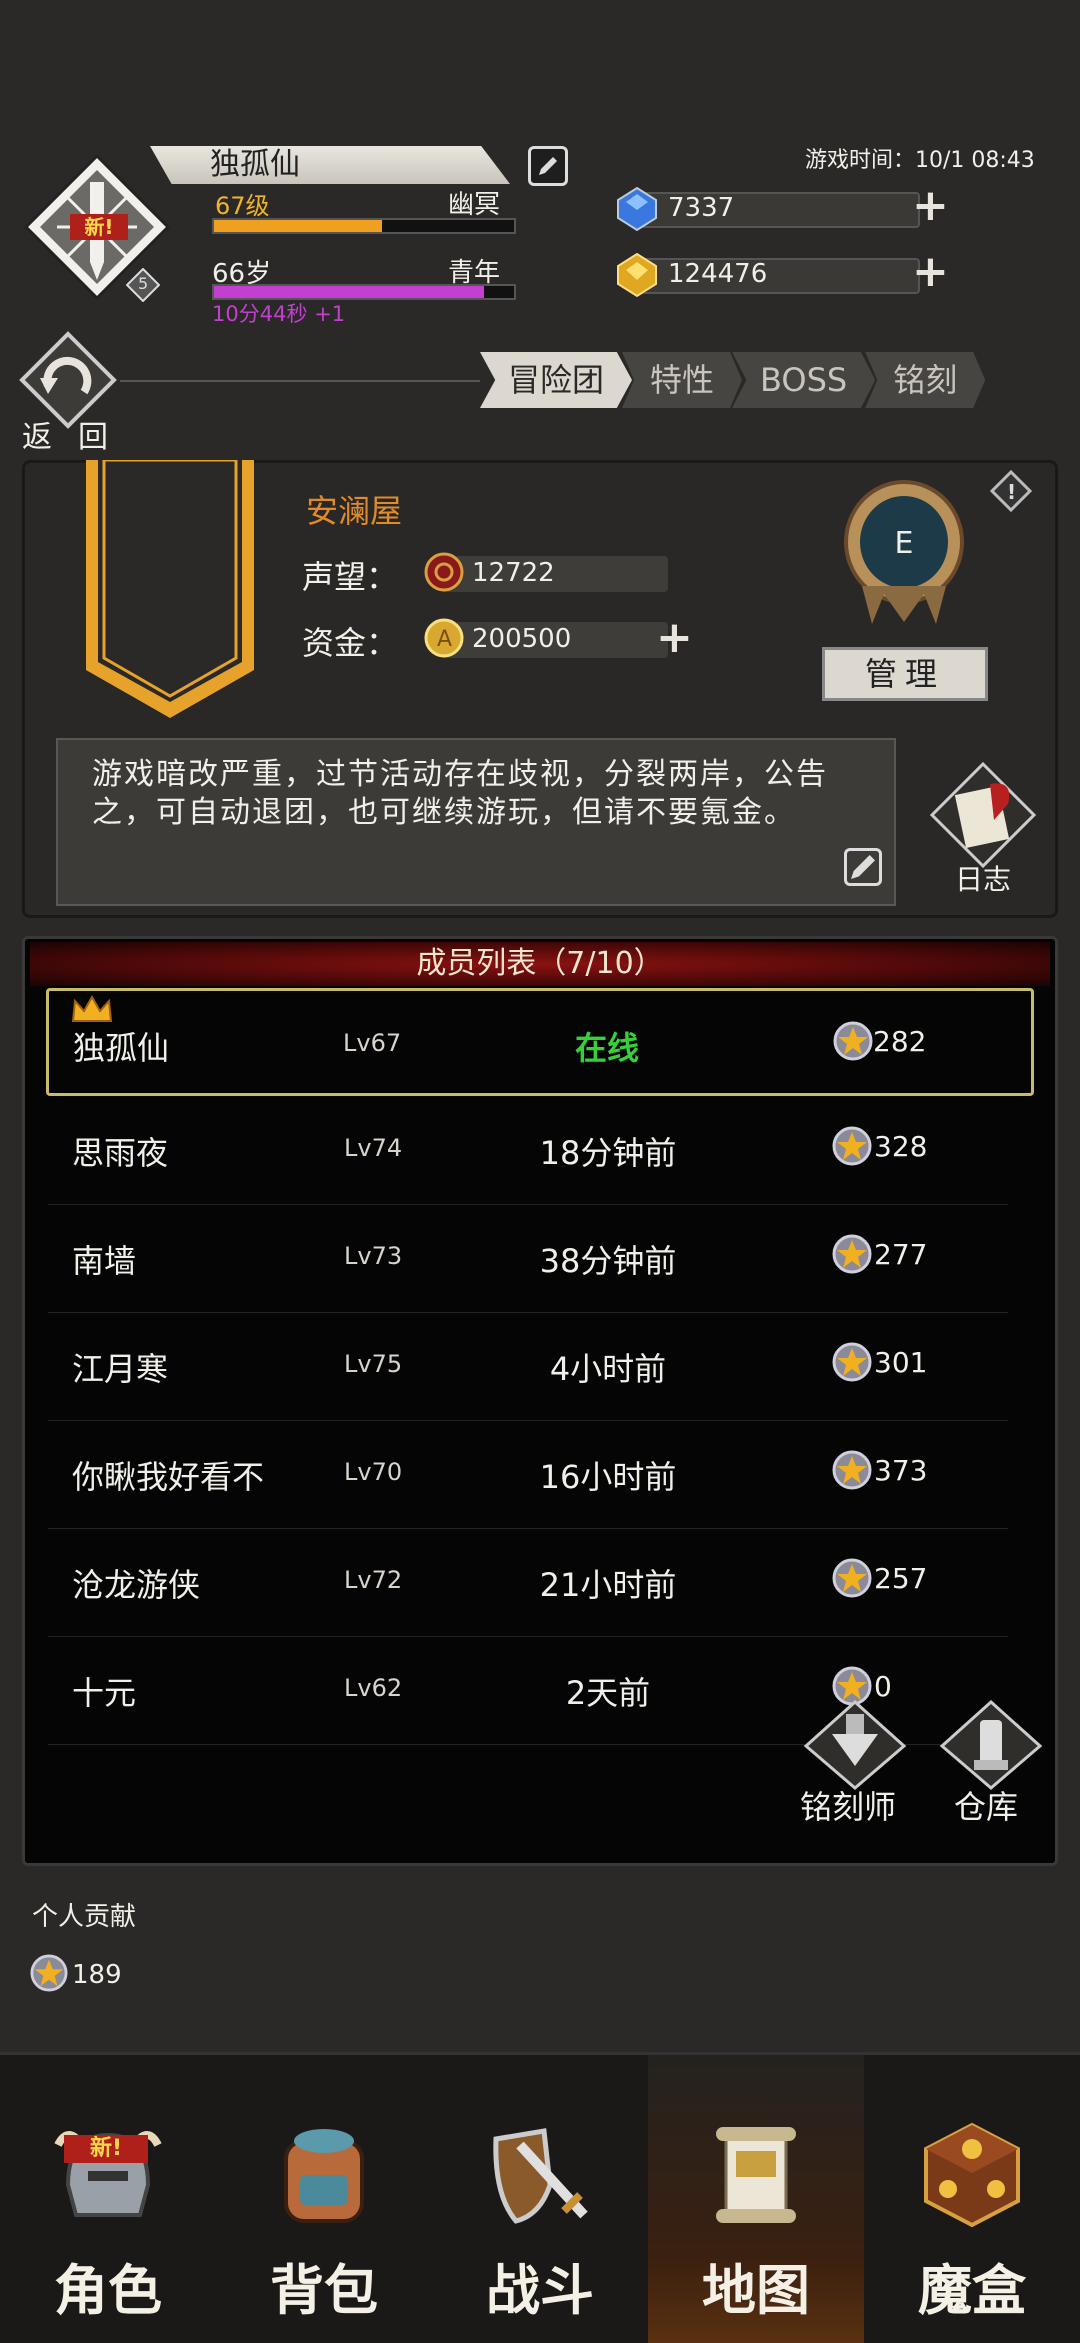 Image resolution: width=1080 pixels, height=2343 pixels. I want to click on member-status: 在线, so click(606, 1048).